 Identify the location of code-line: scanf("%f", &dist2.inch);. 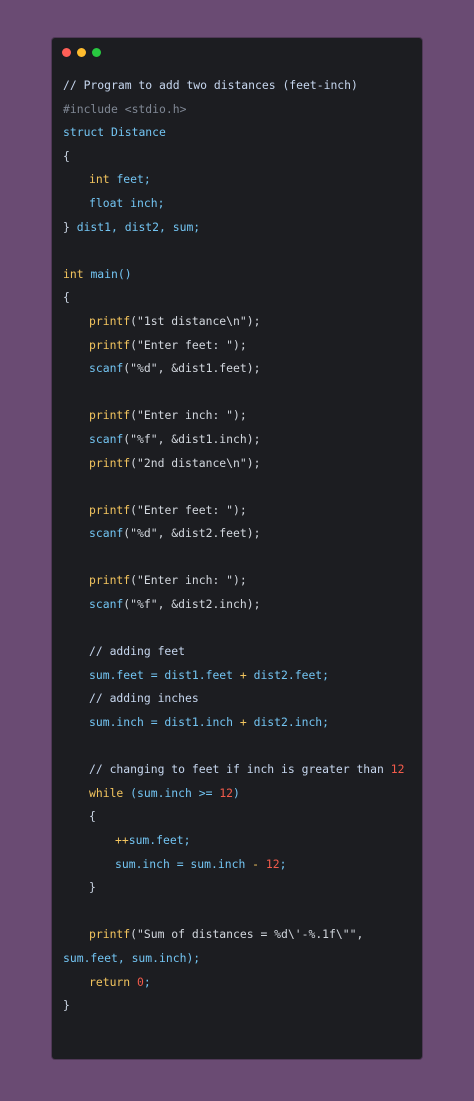
(239, 605).